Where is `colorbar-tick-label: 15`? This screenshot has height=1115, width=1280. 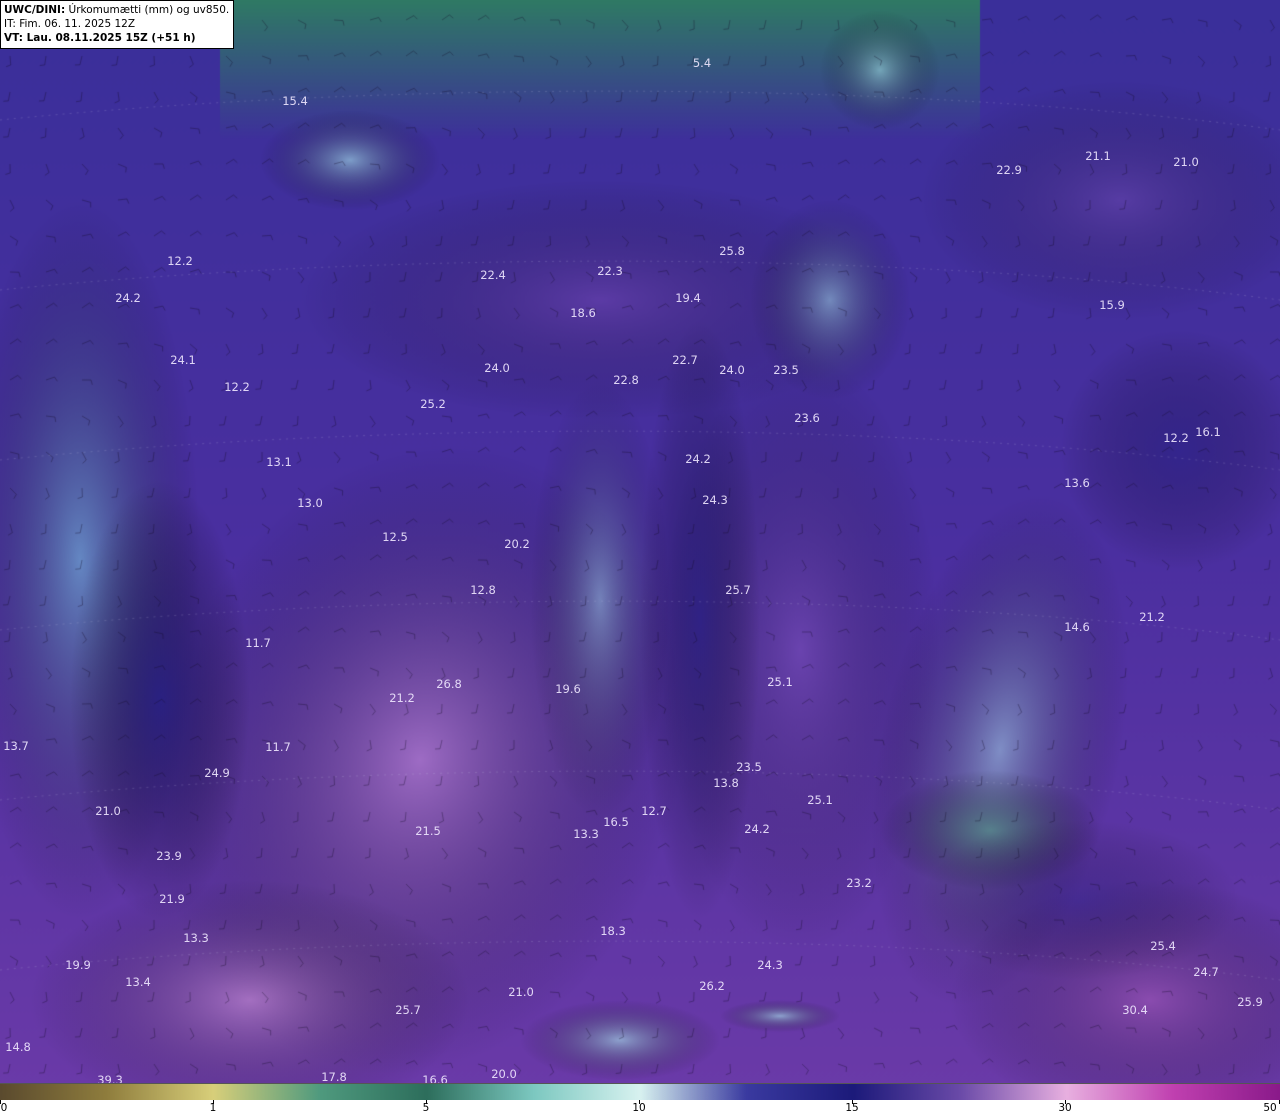
colorbar-tick-label: 15 is located at coordinates (852, 1108).